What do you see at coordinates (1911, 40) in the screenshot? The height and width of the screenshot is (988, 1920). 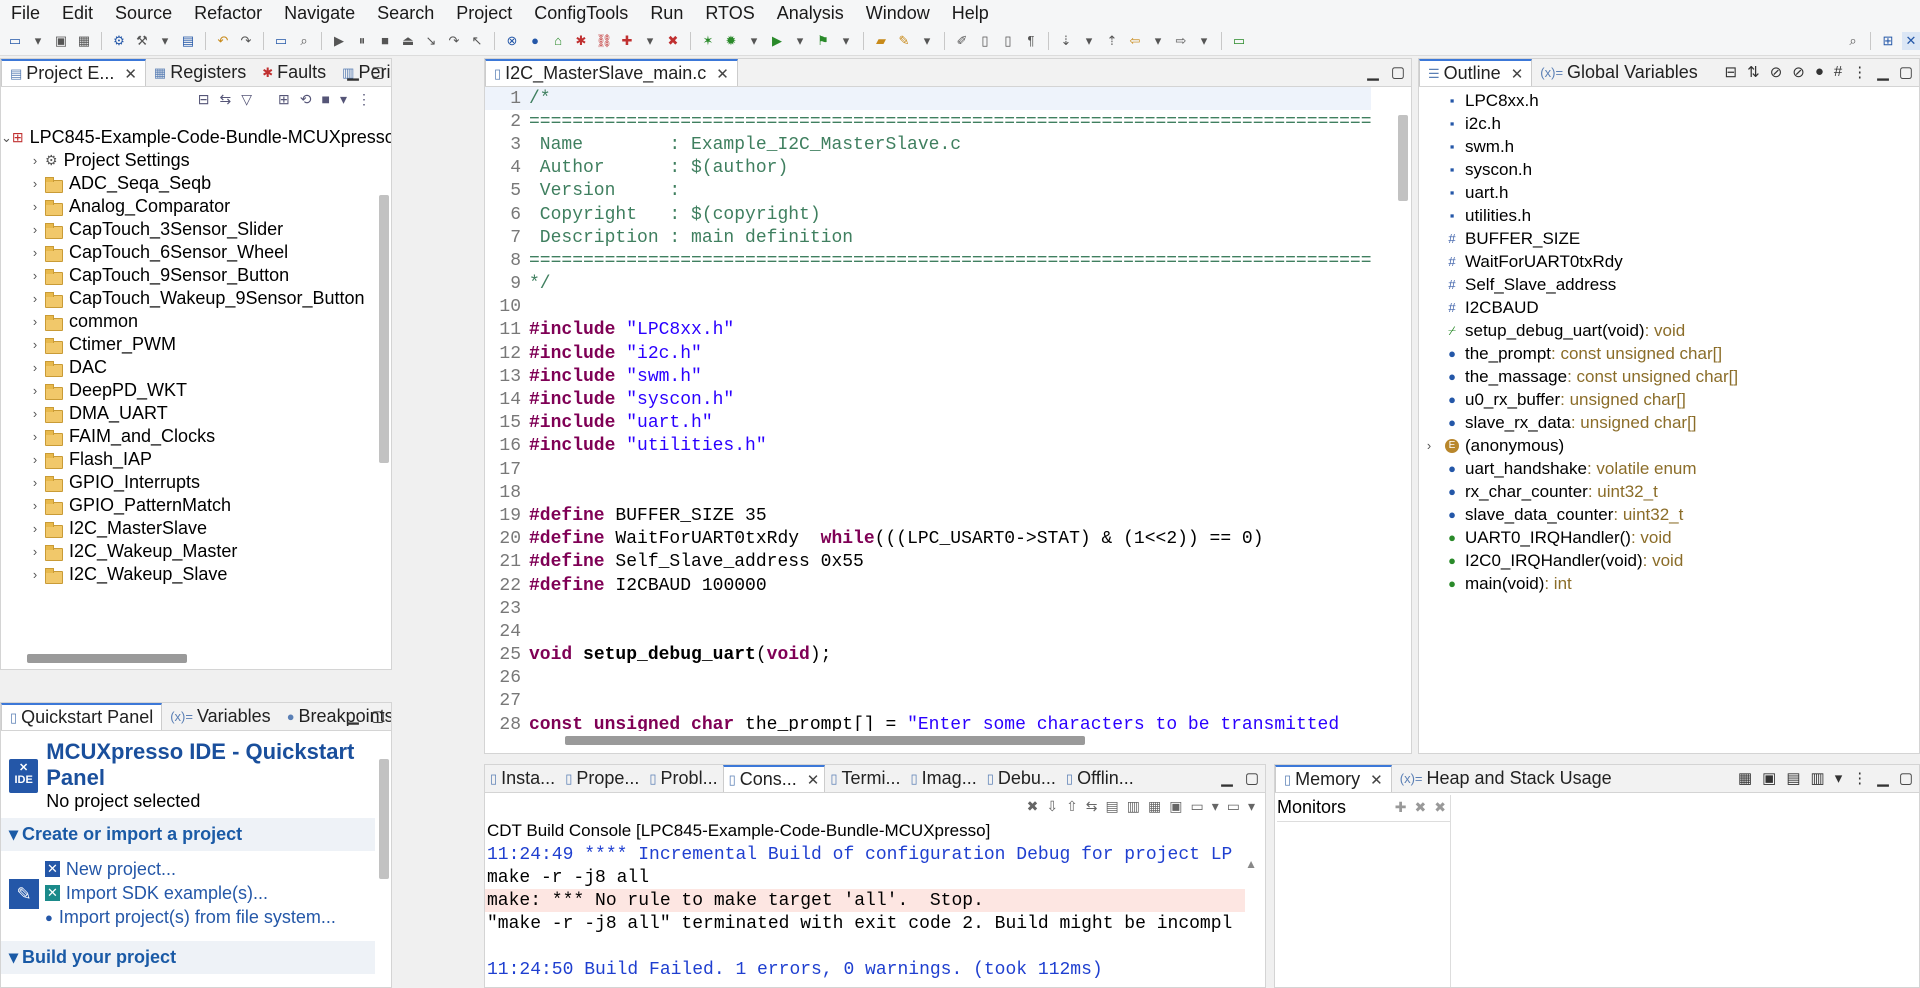 I see `perspective-icon: ✕` at bounding box center [1911, 40].